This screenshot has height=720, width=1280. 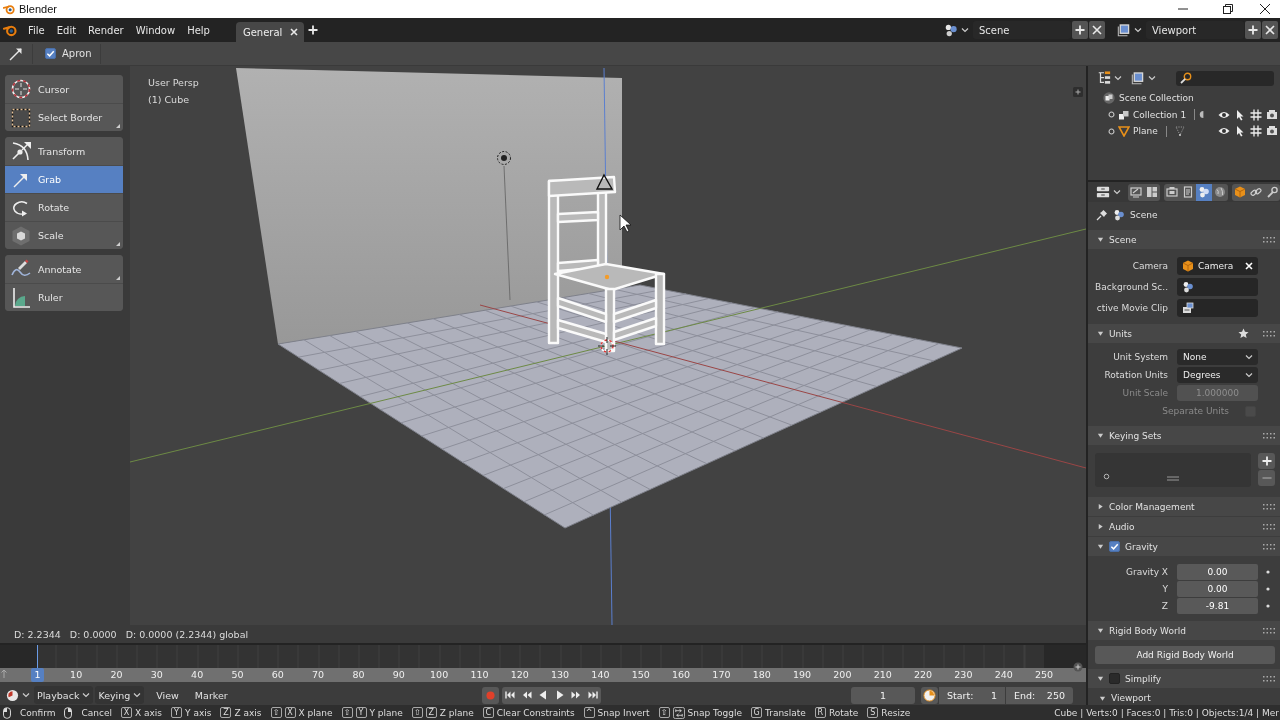 What do you see at coordinates (1184, 435) in the screenshot?
I see `panel-header: Keying Sets` at bounding box center [1184, 435].